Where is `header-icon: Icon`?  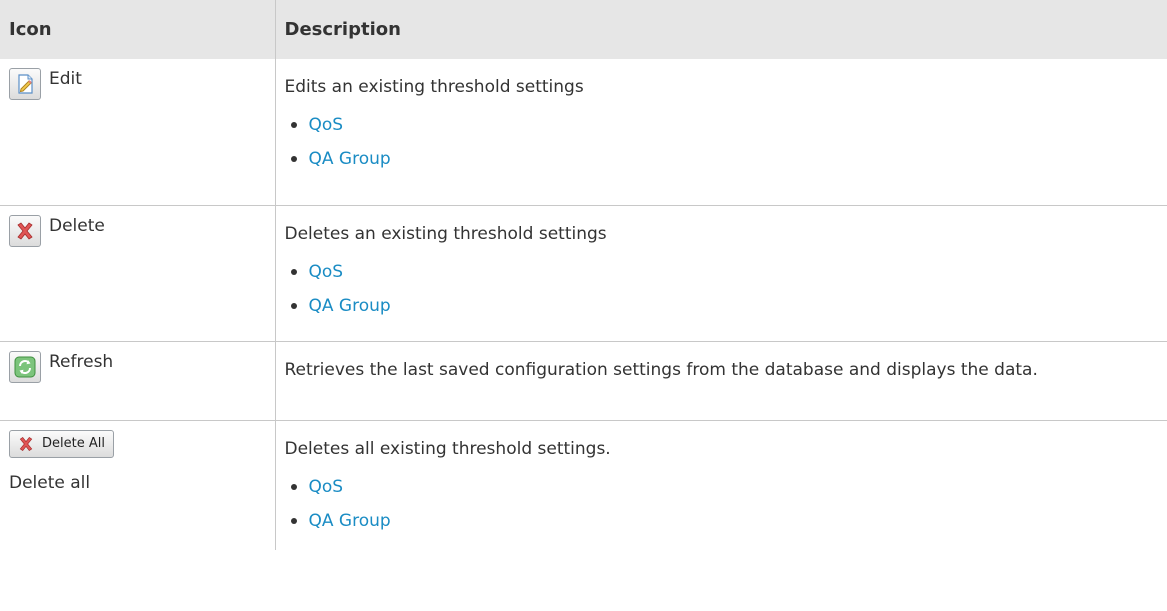 header-icon: Icon is located at coordinates (138, 29).